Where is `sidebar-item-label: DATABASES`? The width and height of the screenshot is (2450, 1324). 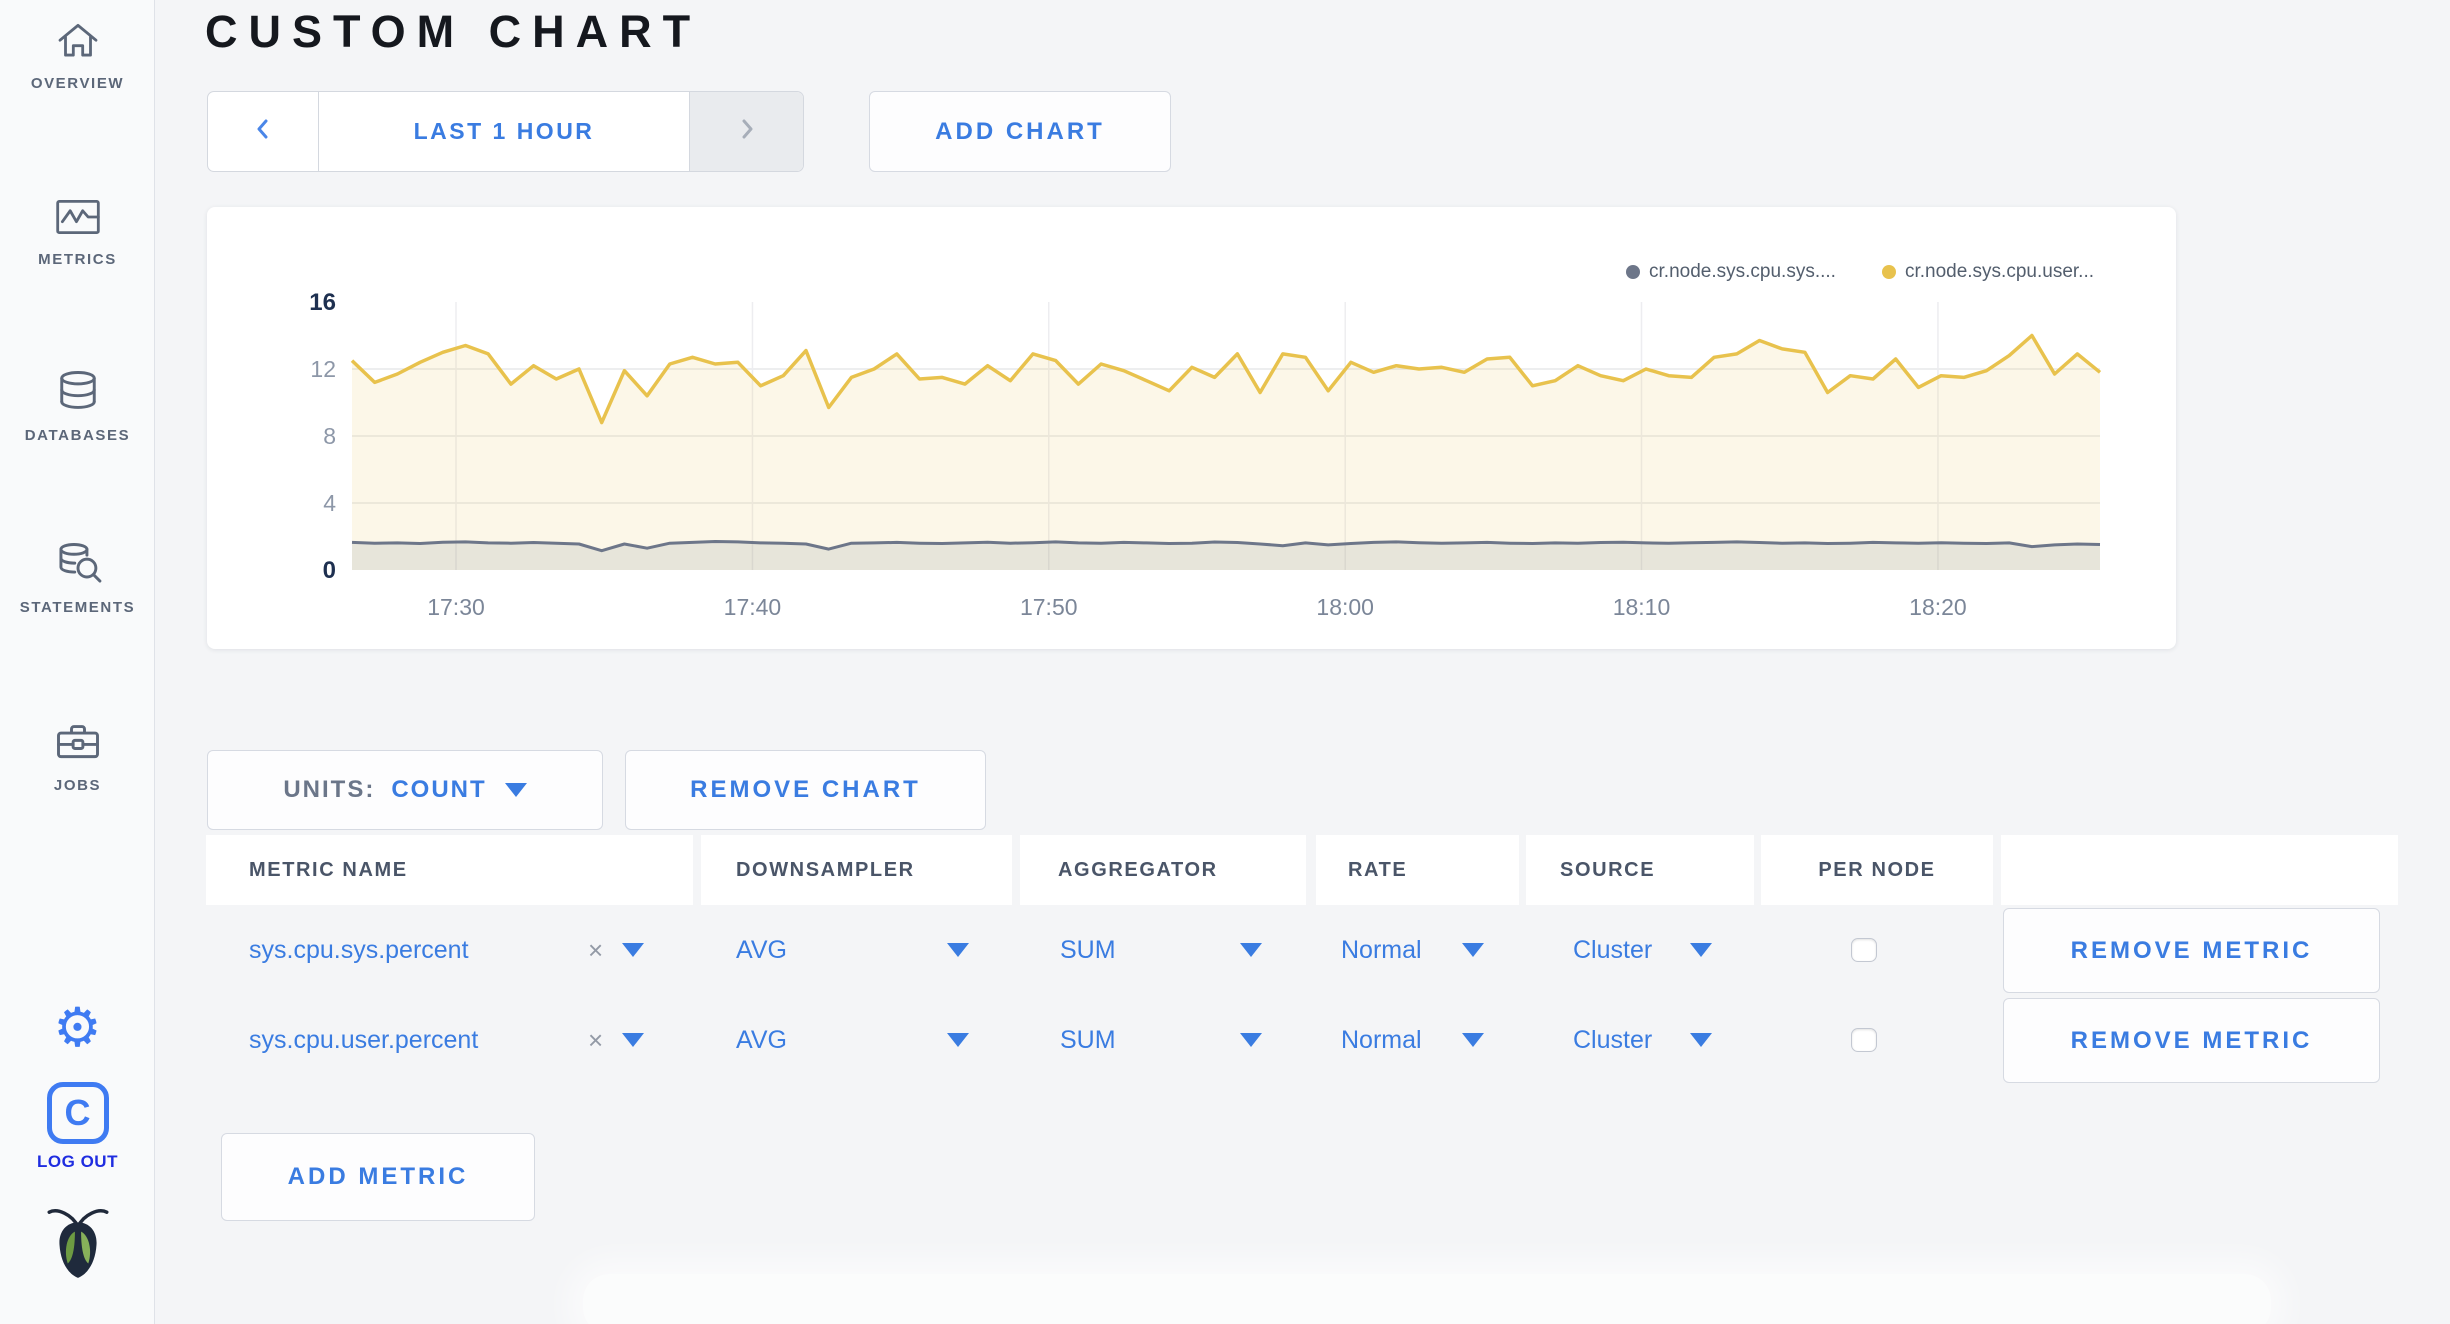
sidebar-item-label: DATABASES is located at coordinates (77, 435).